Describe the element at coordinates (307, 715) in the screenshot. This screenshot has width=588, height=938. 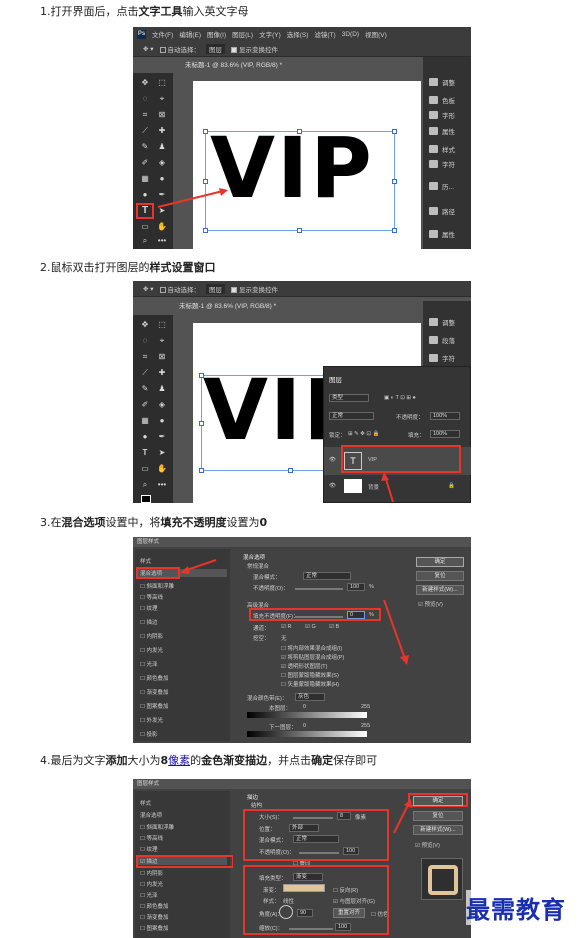
I see `this-layer-gradient-slider` at that location.